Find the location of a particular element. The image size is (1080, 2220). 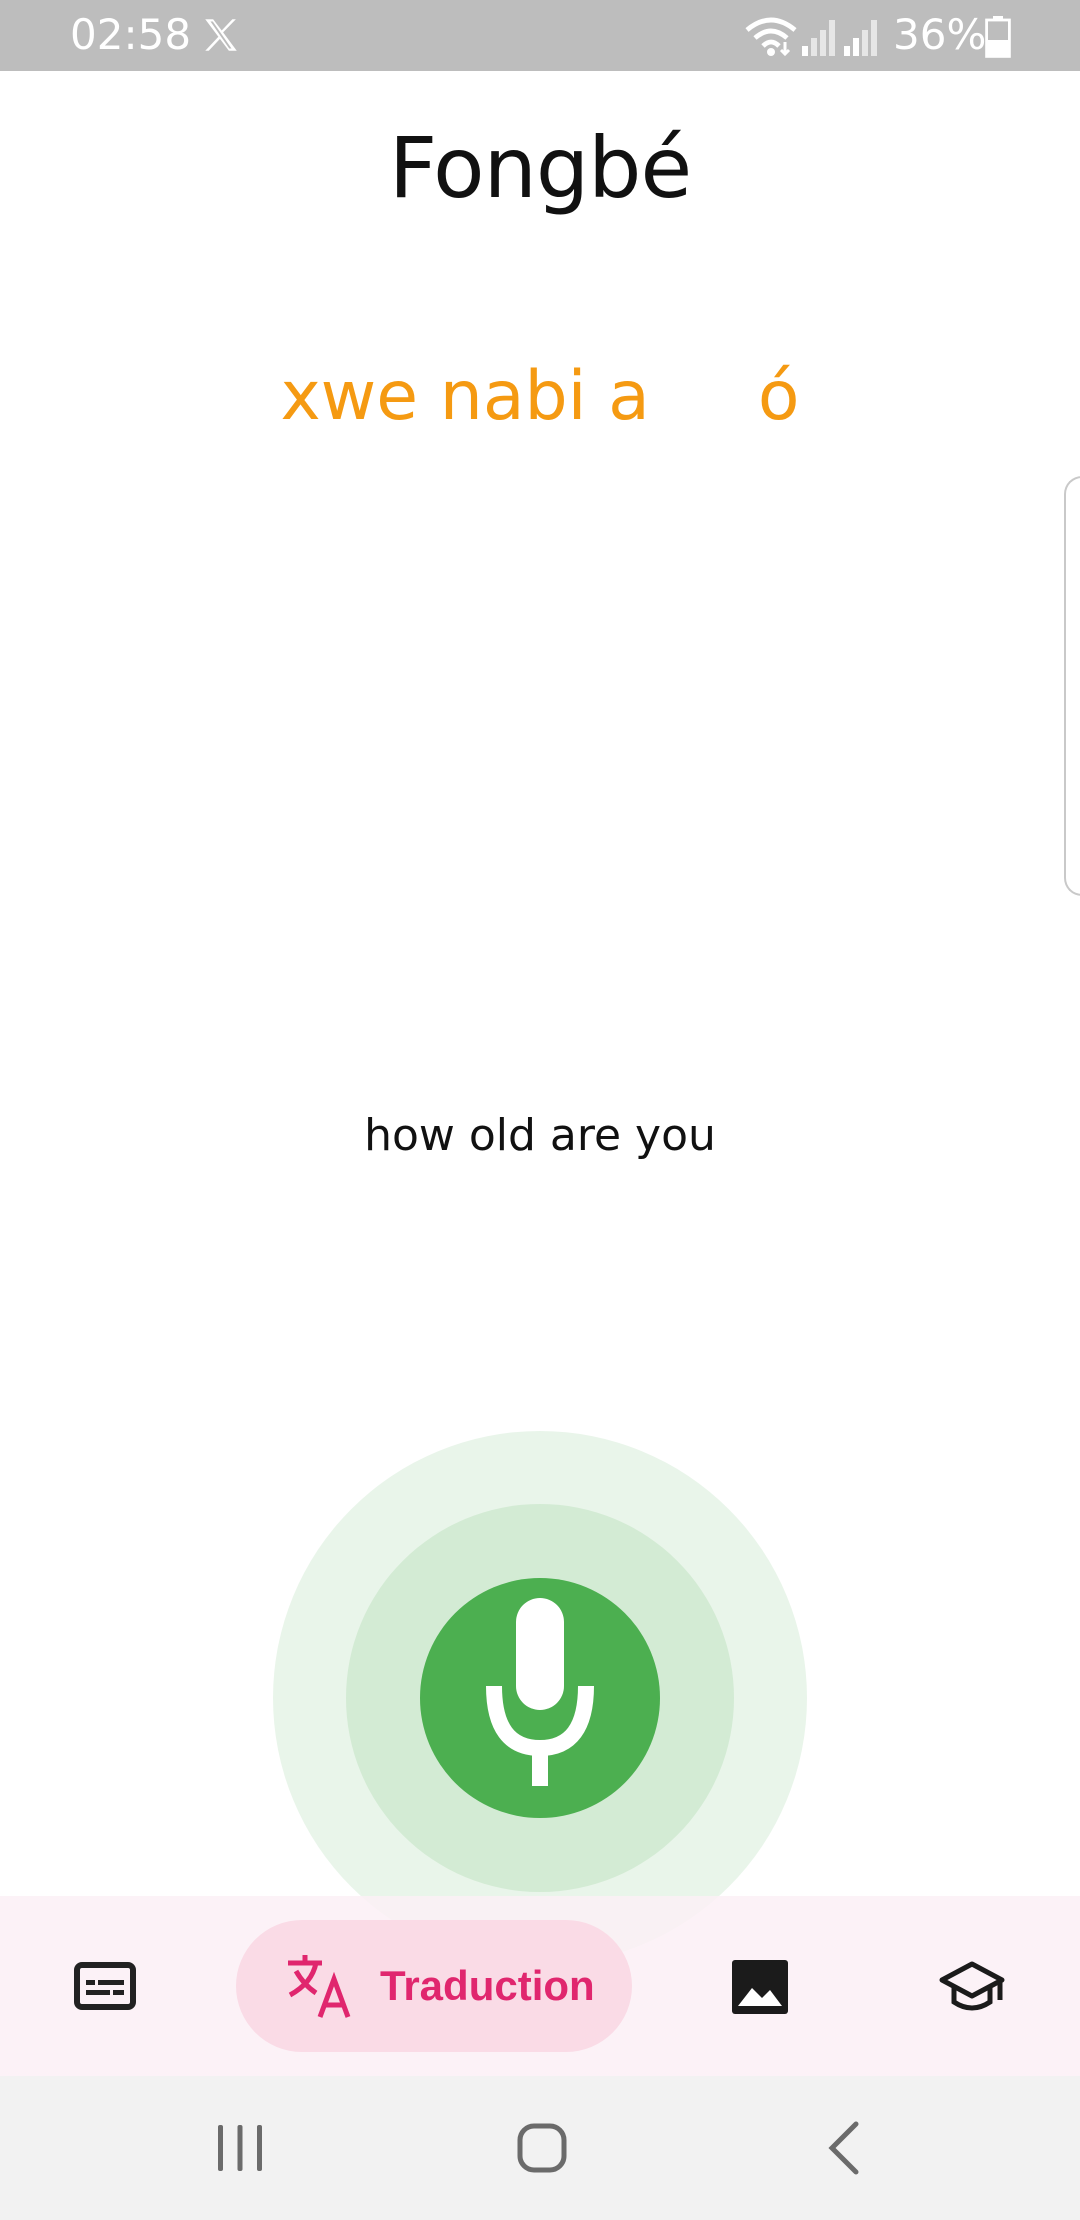

system-navigation-bar is located at coordinates (540, 2148).